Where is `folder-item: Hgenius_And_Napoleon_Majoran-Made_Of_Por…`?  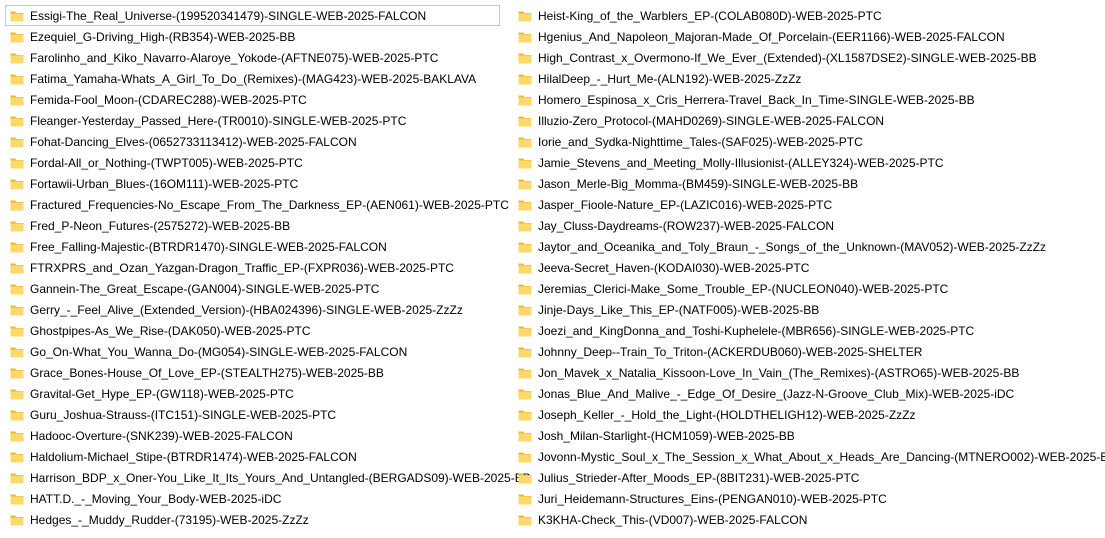 folder-item: Hgenius_And_Napoleon_Majoran-Made_Of_Por… is located at coordinates (808, 36).